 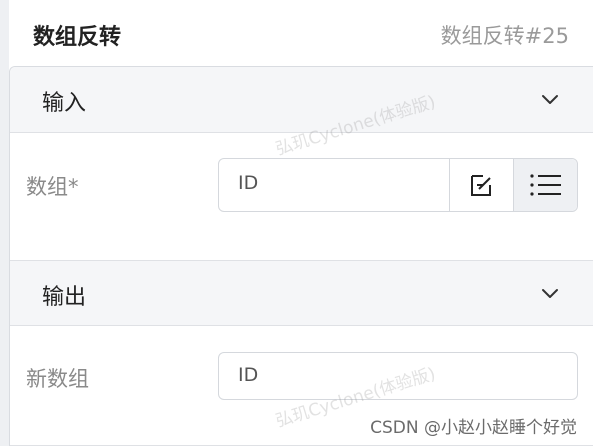 I want to click on output-section-title: 输出, so click(x=64, y=297).